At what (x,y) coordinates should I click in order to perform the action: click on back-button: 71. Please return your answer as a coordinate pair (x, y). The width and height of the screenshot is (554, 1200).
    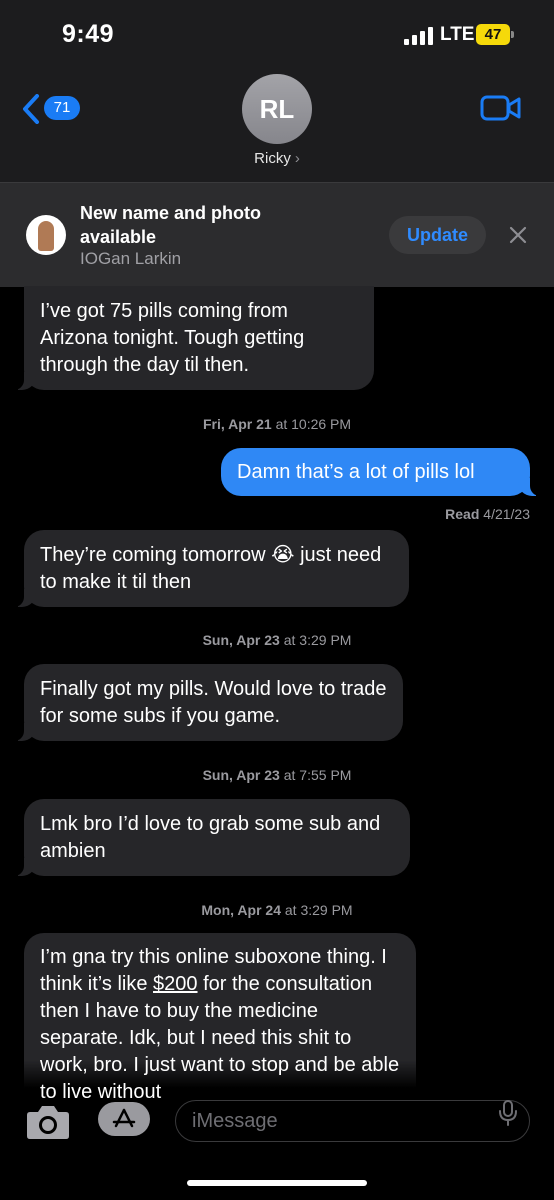
    Looking at the image, I should click on (52, 108).